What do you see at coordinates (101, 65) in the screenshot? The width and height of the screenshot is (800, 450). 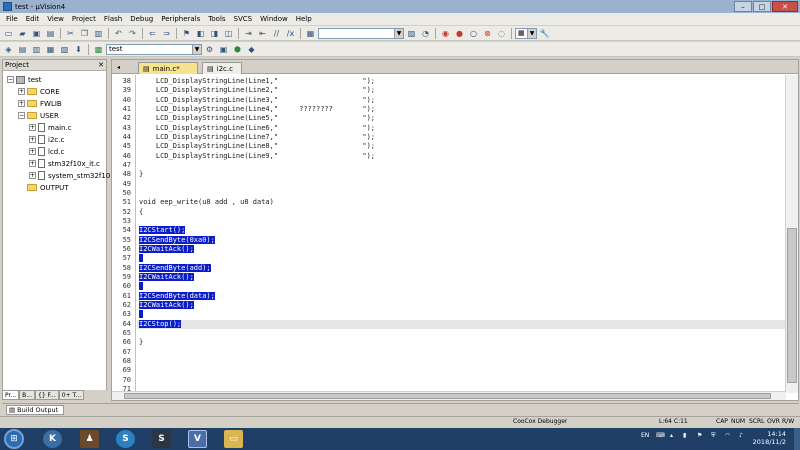 I see `panel-close-icon: ✕` at bounding box center [101, 65].